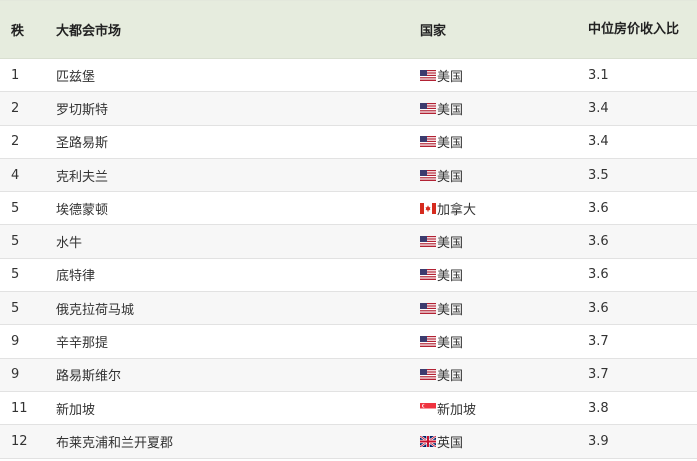  I want to click on ratio-cell: 3.9, so click(598, 441).